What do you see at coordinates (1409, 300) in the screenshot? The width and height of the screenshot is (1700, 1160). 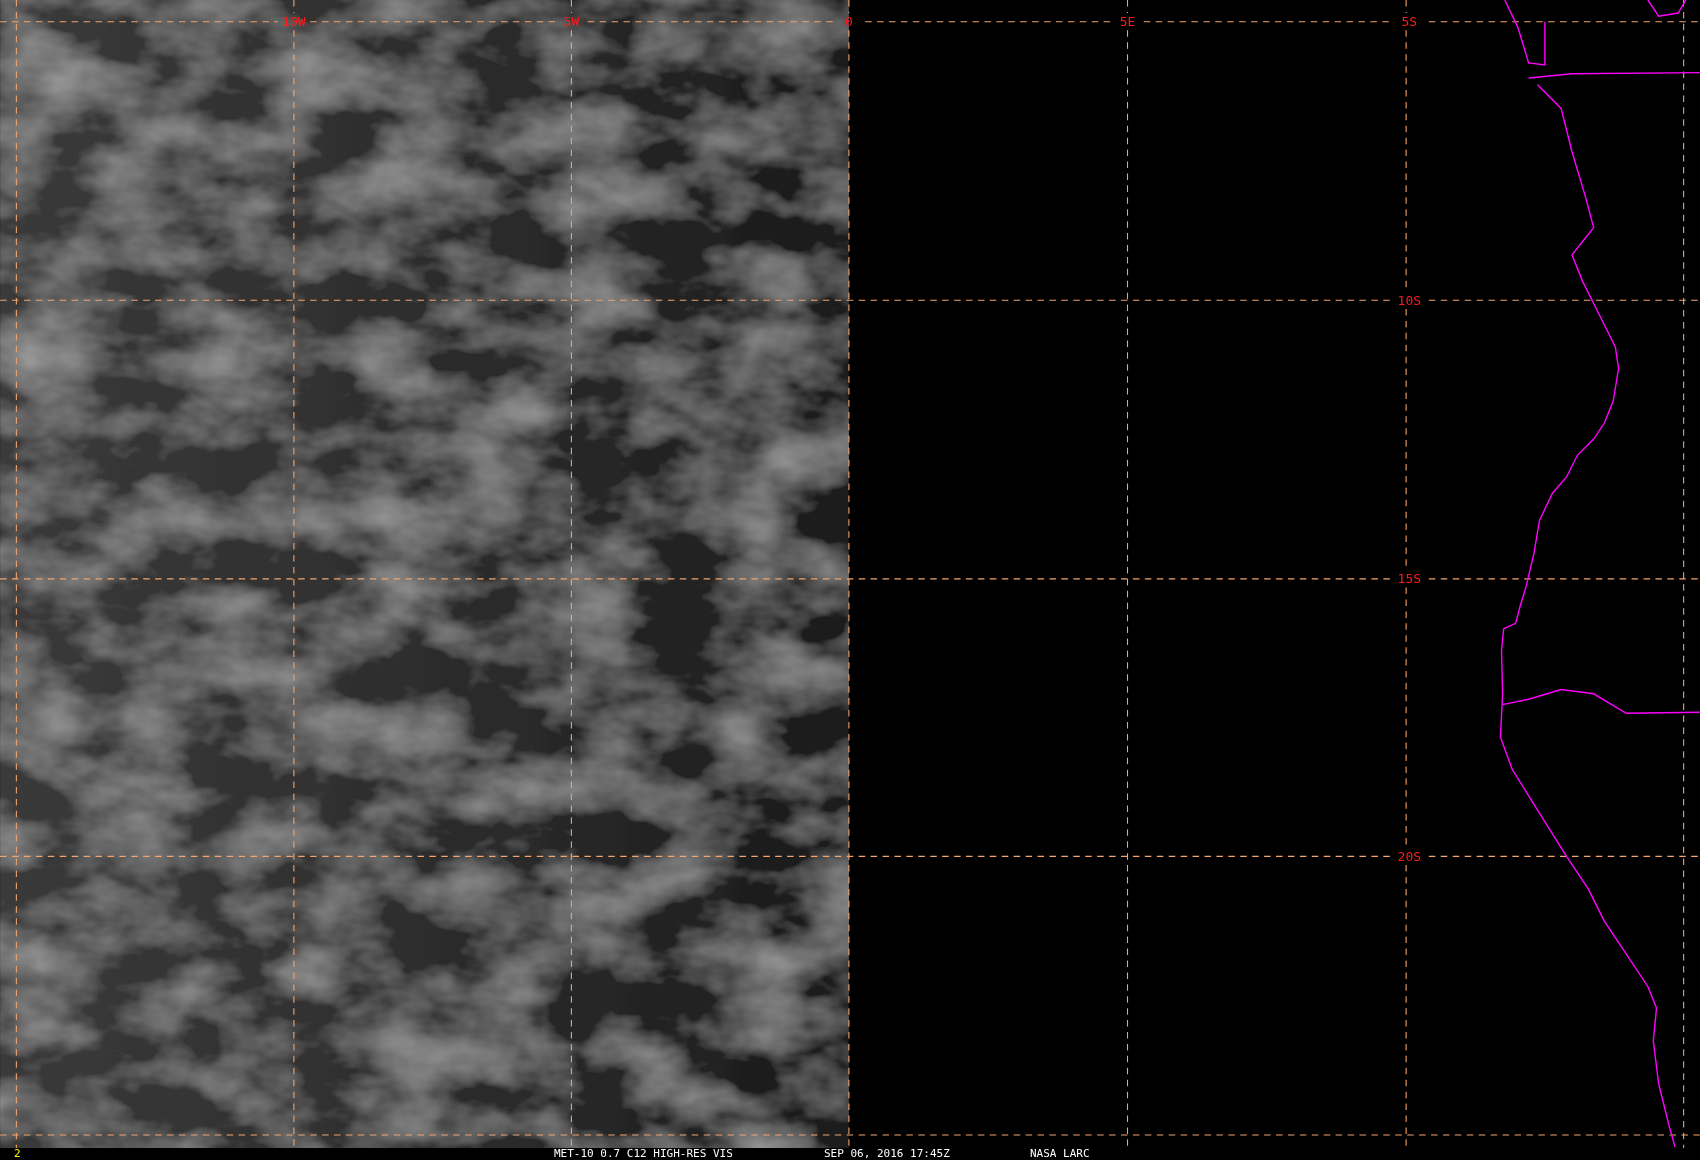 I see `latitude-label: 10S` at bounding box center [1409, 300].